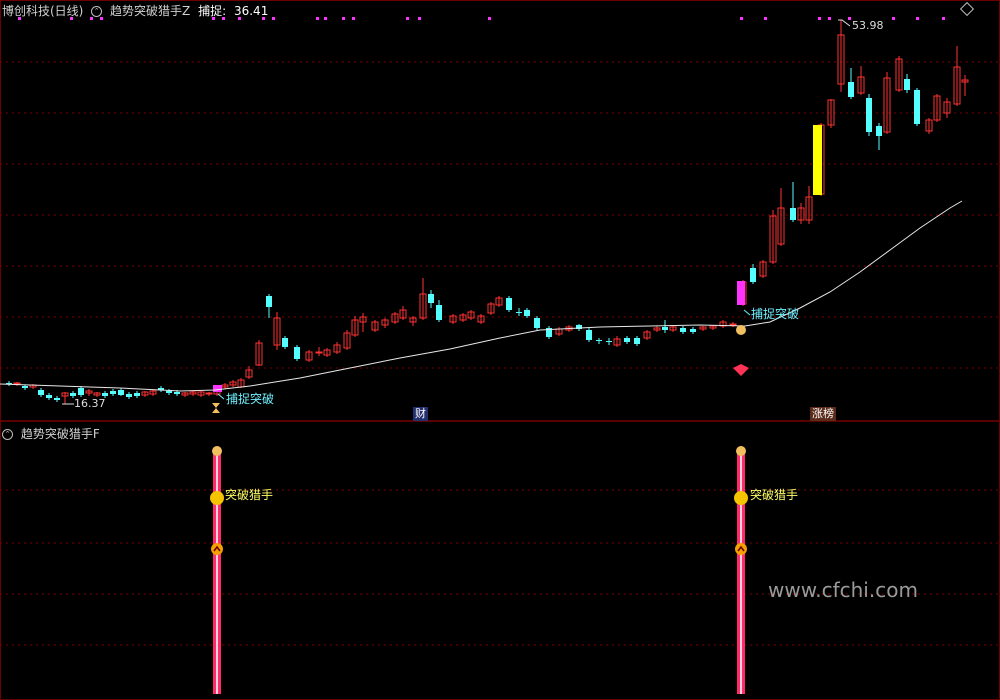  I want to click on signal-label-1: 捕捉突破, so click(250, 399).